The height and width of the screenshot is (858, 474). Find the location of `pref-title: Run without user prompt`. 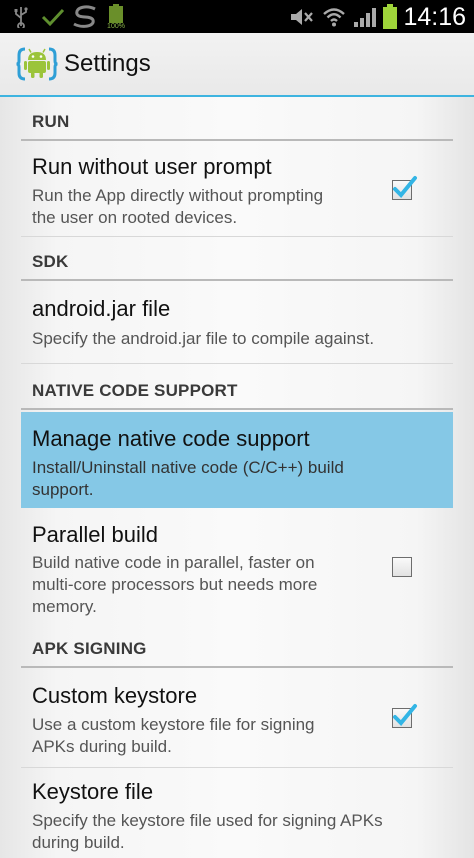

pref-title: Run without user prompt is located at coordinates (152, 166).